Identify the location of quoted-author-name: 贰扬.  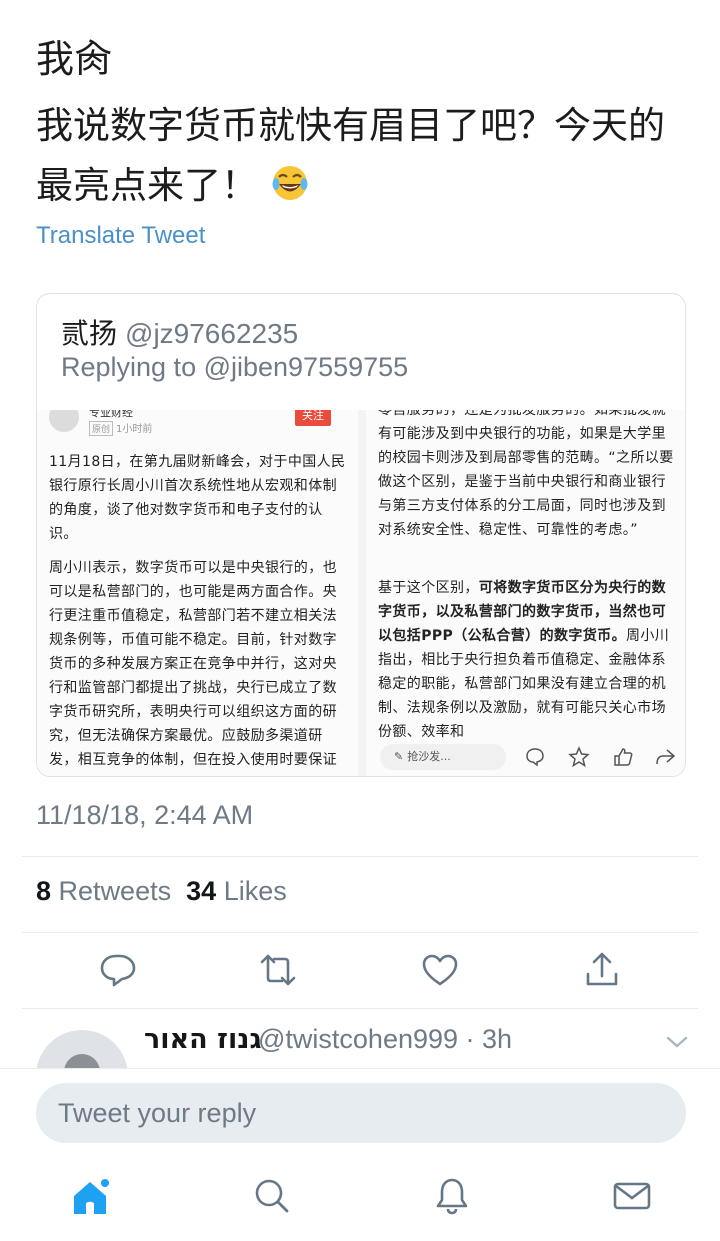
(89, 333).